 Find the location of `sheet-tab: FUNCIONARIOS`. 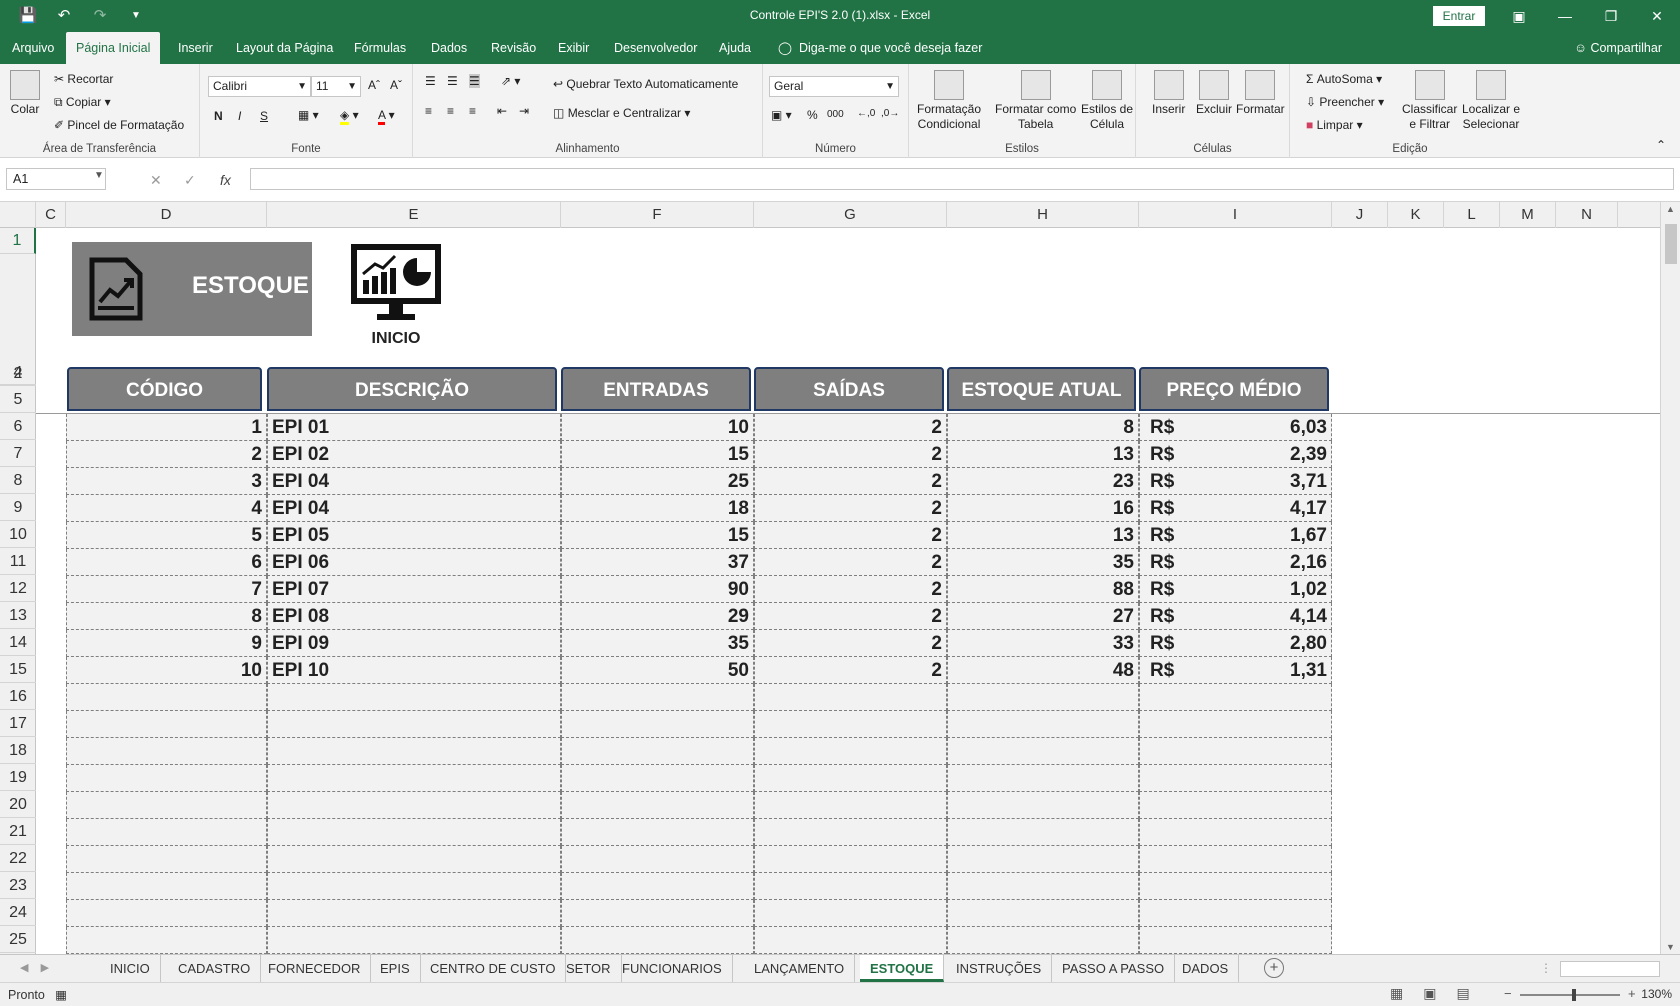

sheet-tab: FUNCIONARIOS is located at coordinates (672, 968).